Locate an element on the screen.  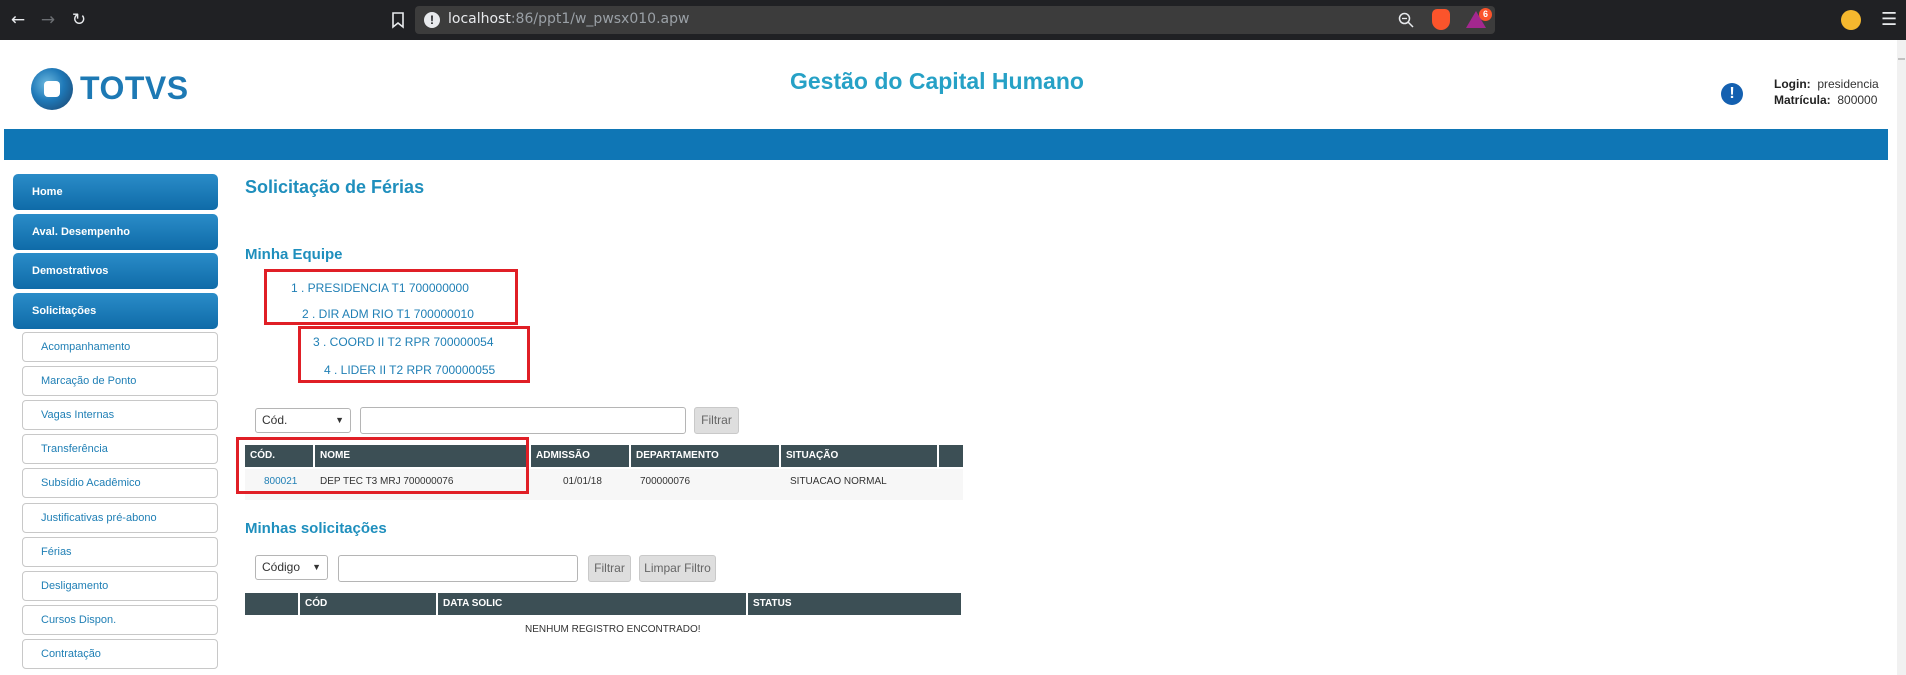
sidebar-subitem-contratacao: Contratação is located at coordinates (120, 654).